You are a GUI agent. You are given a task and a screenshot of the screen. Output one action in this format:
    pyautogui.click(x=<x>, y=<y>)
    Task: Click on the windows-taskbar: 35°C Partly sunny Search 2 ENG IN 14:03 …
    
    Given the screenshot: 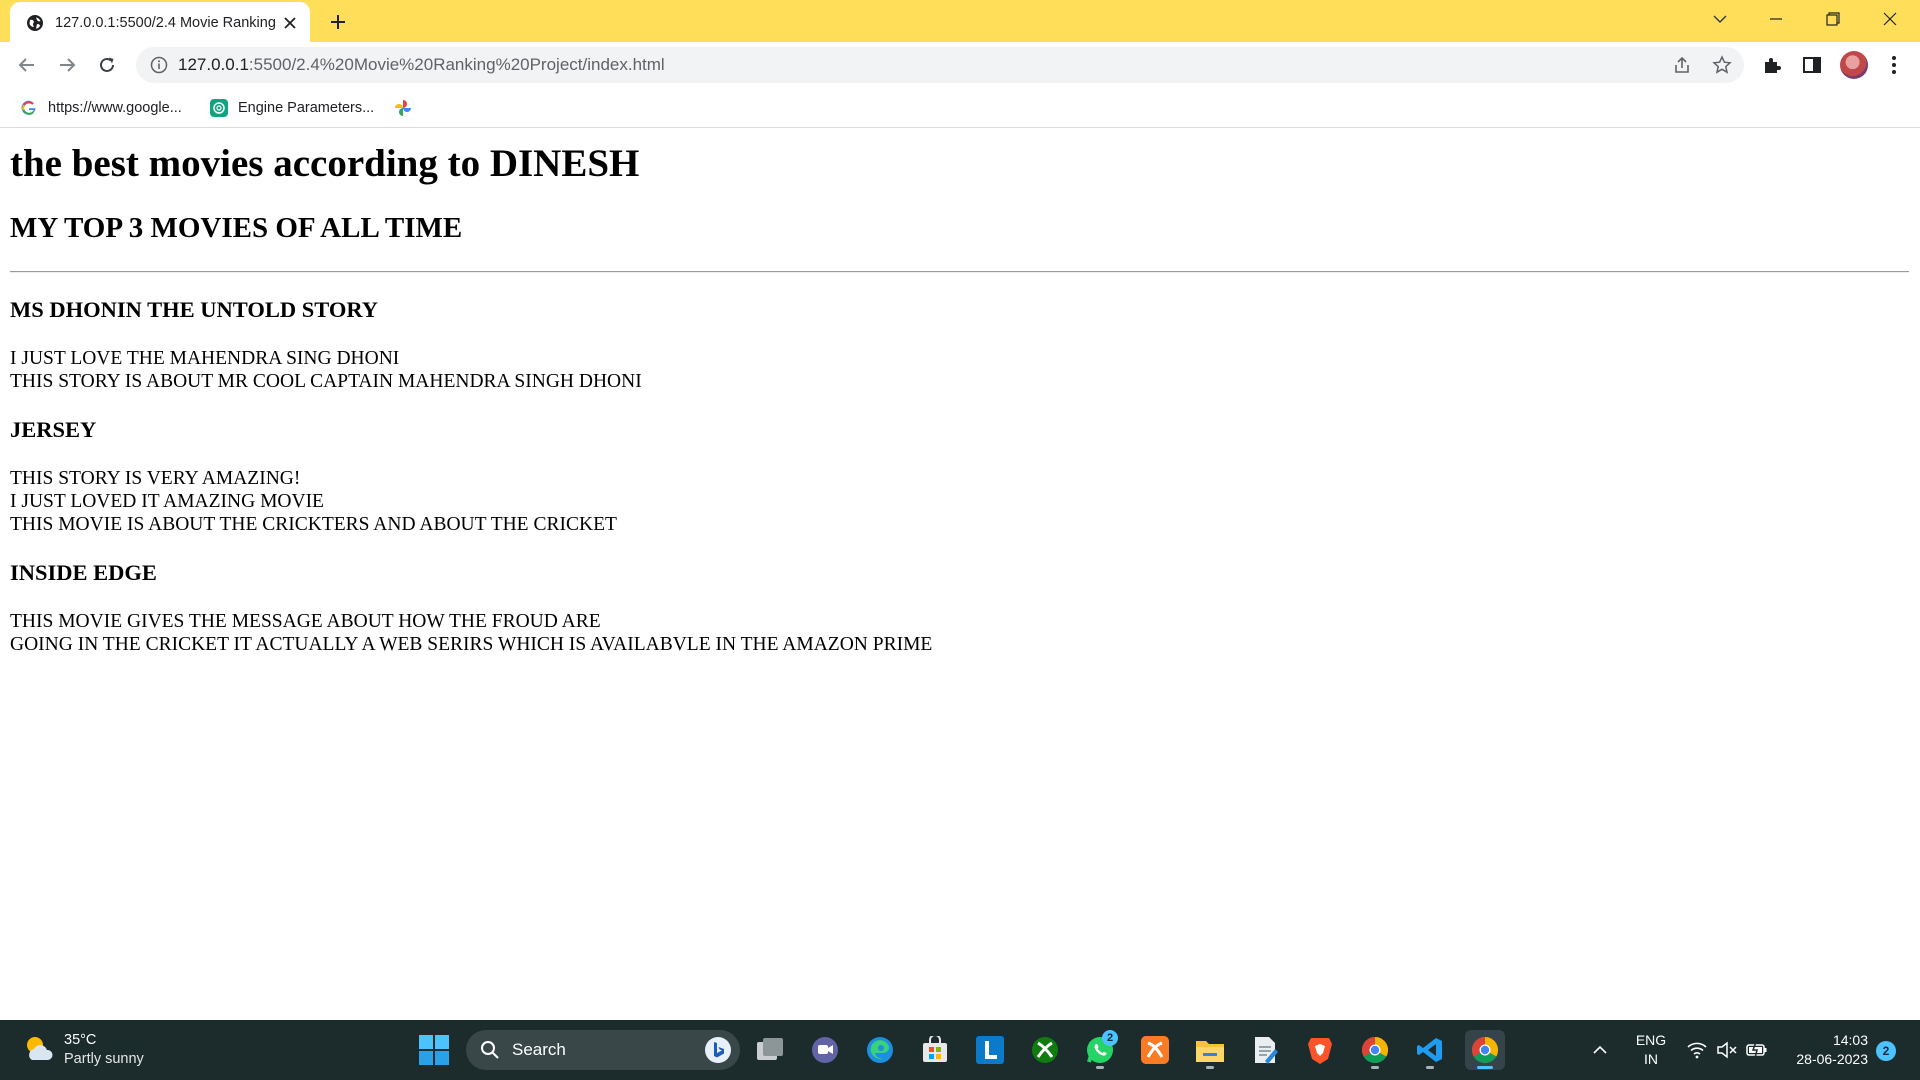 What is the action you would take?
    pyautogui.click(x=960, y=1050)
    